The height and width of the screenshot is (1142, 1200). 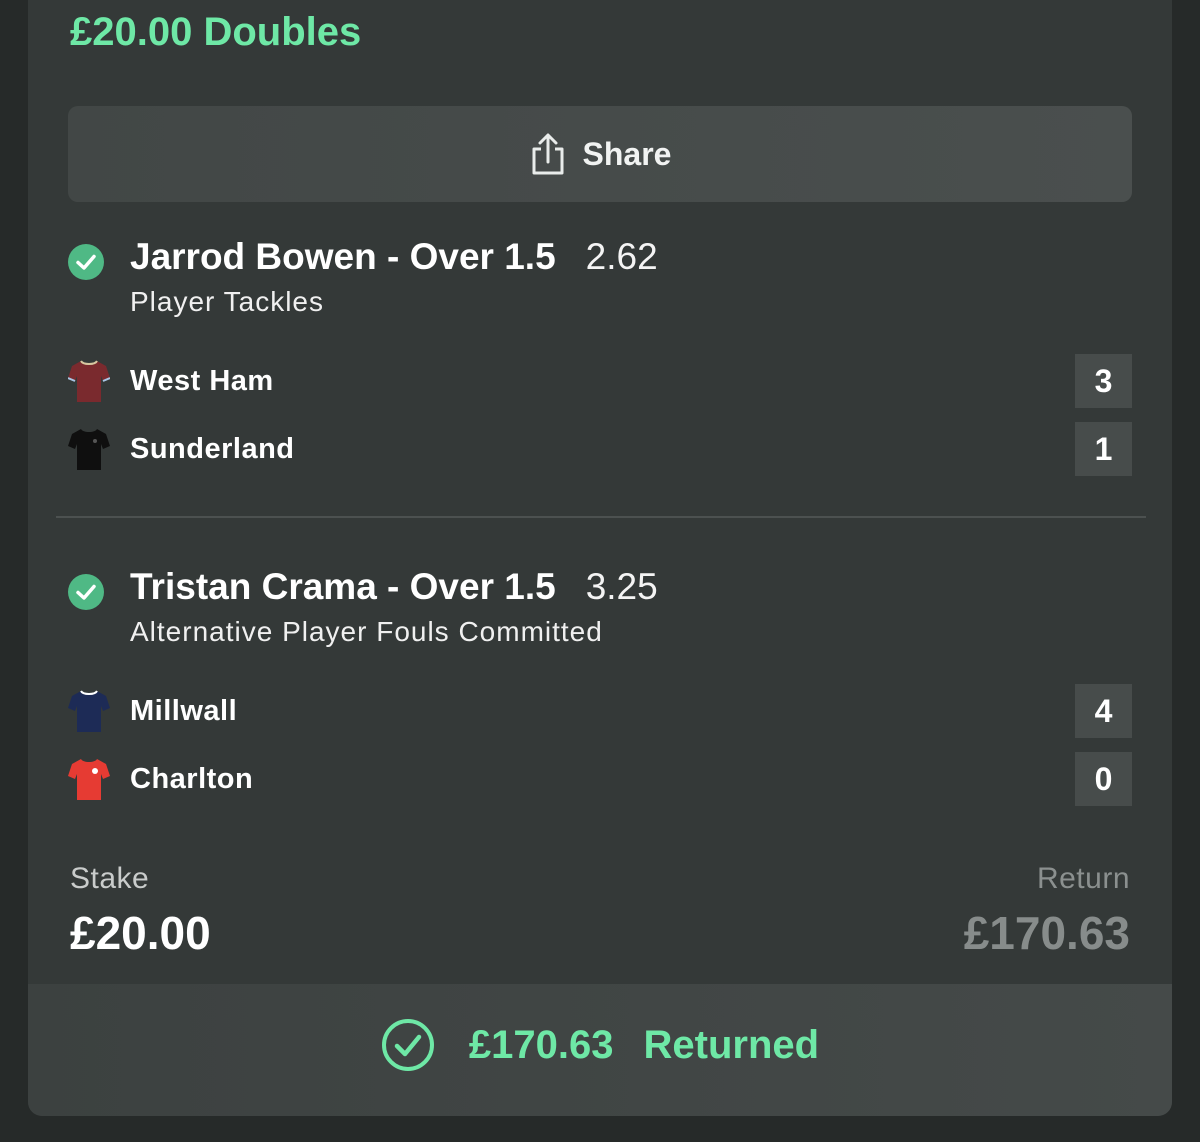 What do you see at coordinates (1103, 779) in the screenshot?
I see `team-score: 0` at bounding box center [1103, 779].